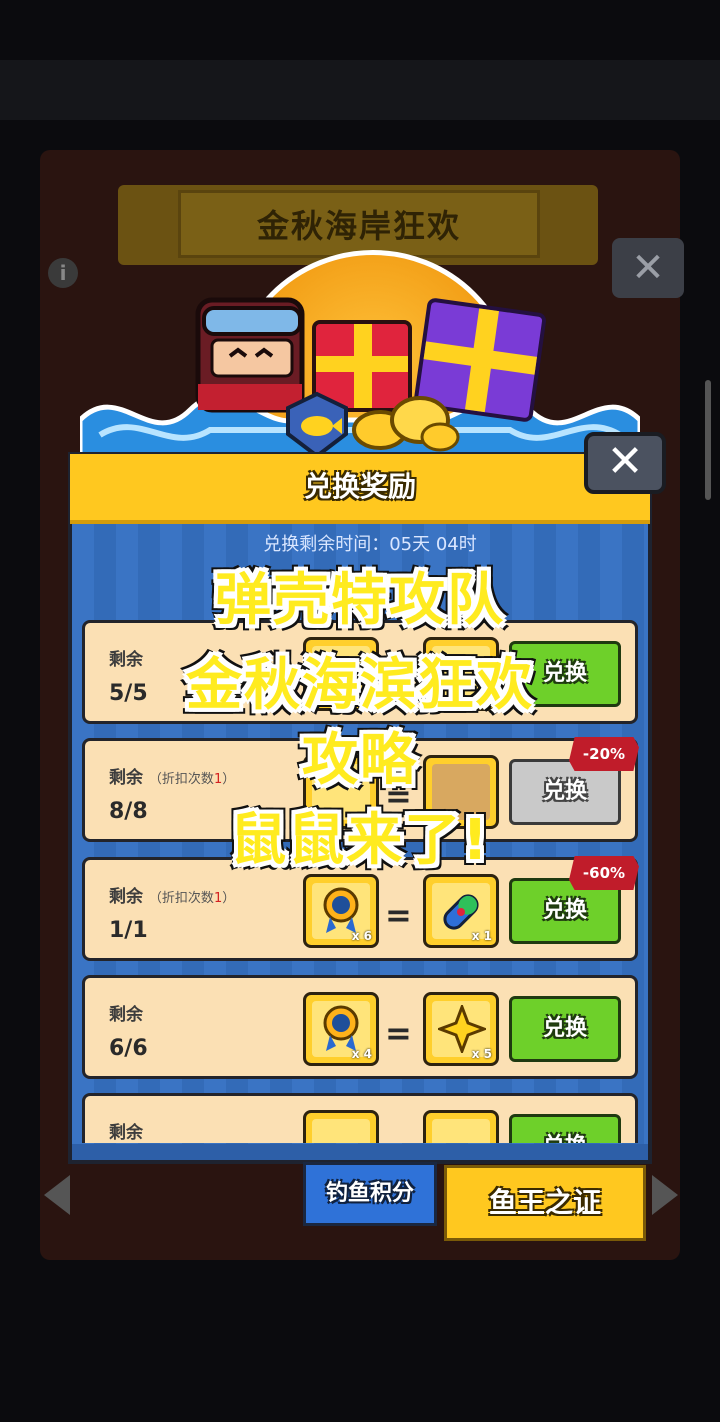  Describe the element at coordinates (360, 685) in the screenshot. I see `caption-line-2: 金秋海滨狂欢` at that location.